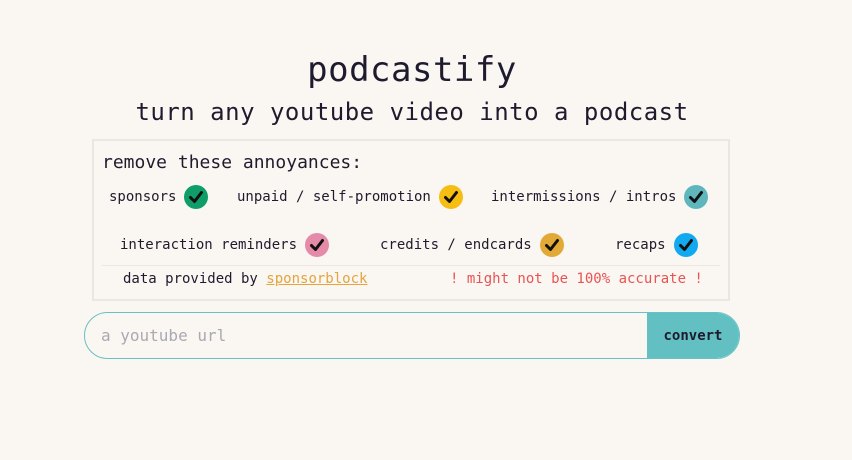 This screenshot has height=460, width=852. What do you see at coordinates (456, 245) in the screenshot?
I see `category-label: credits / endcards` at bounding box center [456, 245].